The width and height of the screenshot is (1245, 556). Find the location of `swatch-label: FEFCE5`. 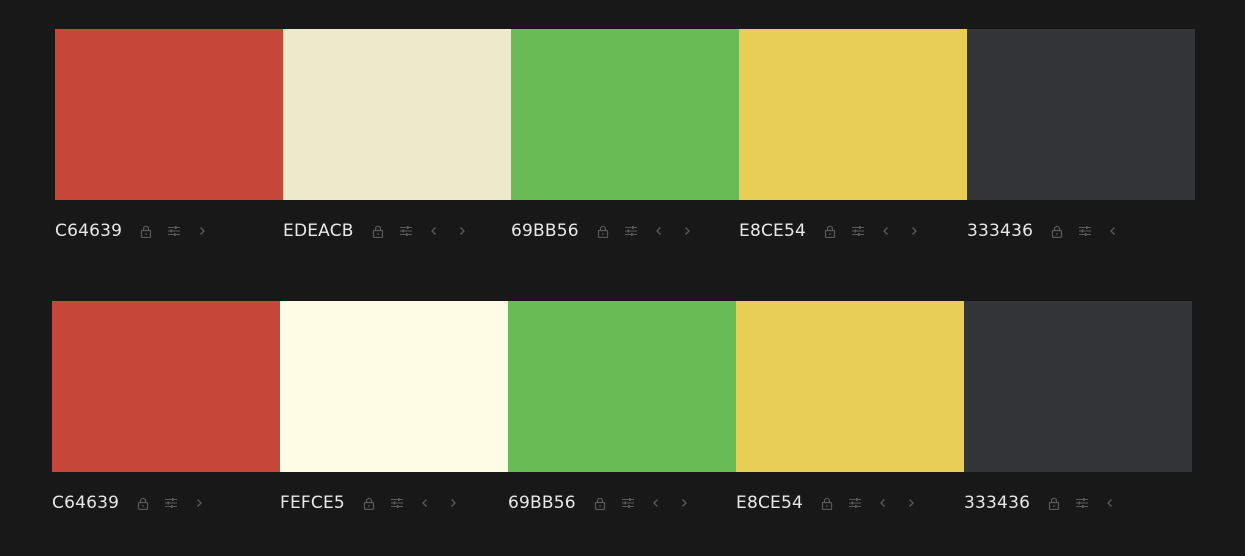

swatch-label: FEFCE5 is located at coordinates (394, 503).